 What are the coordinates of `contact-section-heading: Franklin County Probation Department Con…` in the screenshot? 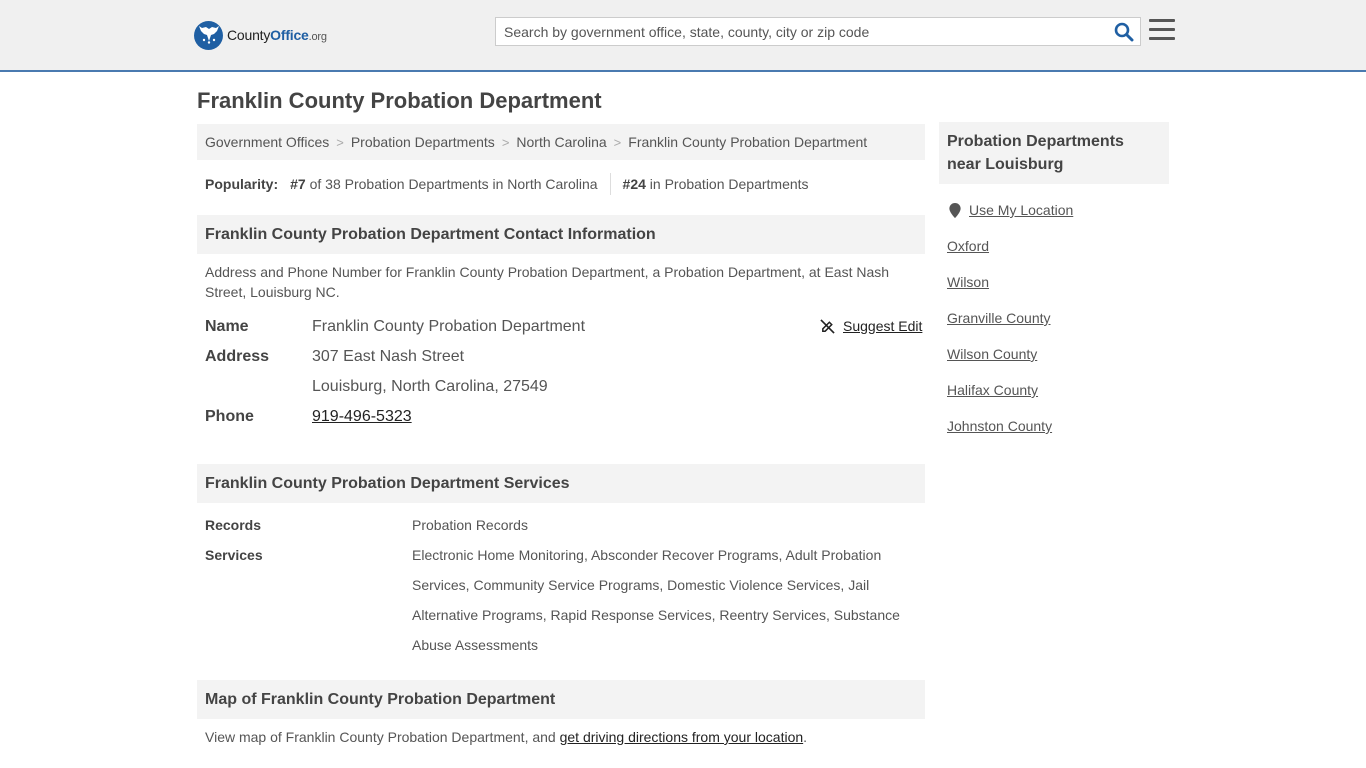 It's located at (561, 234).